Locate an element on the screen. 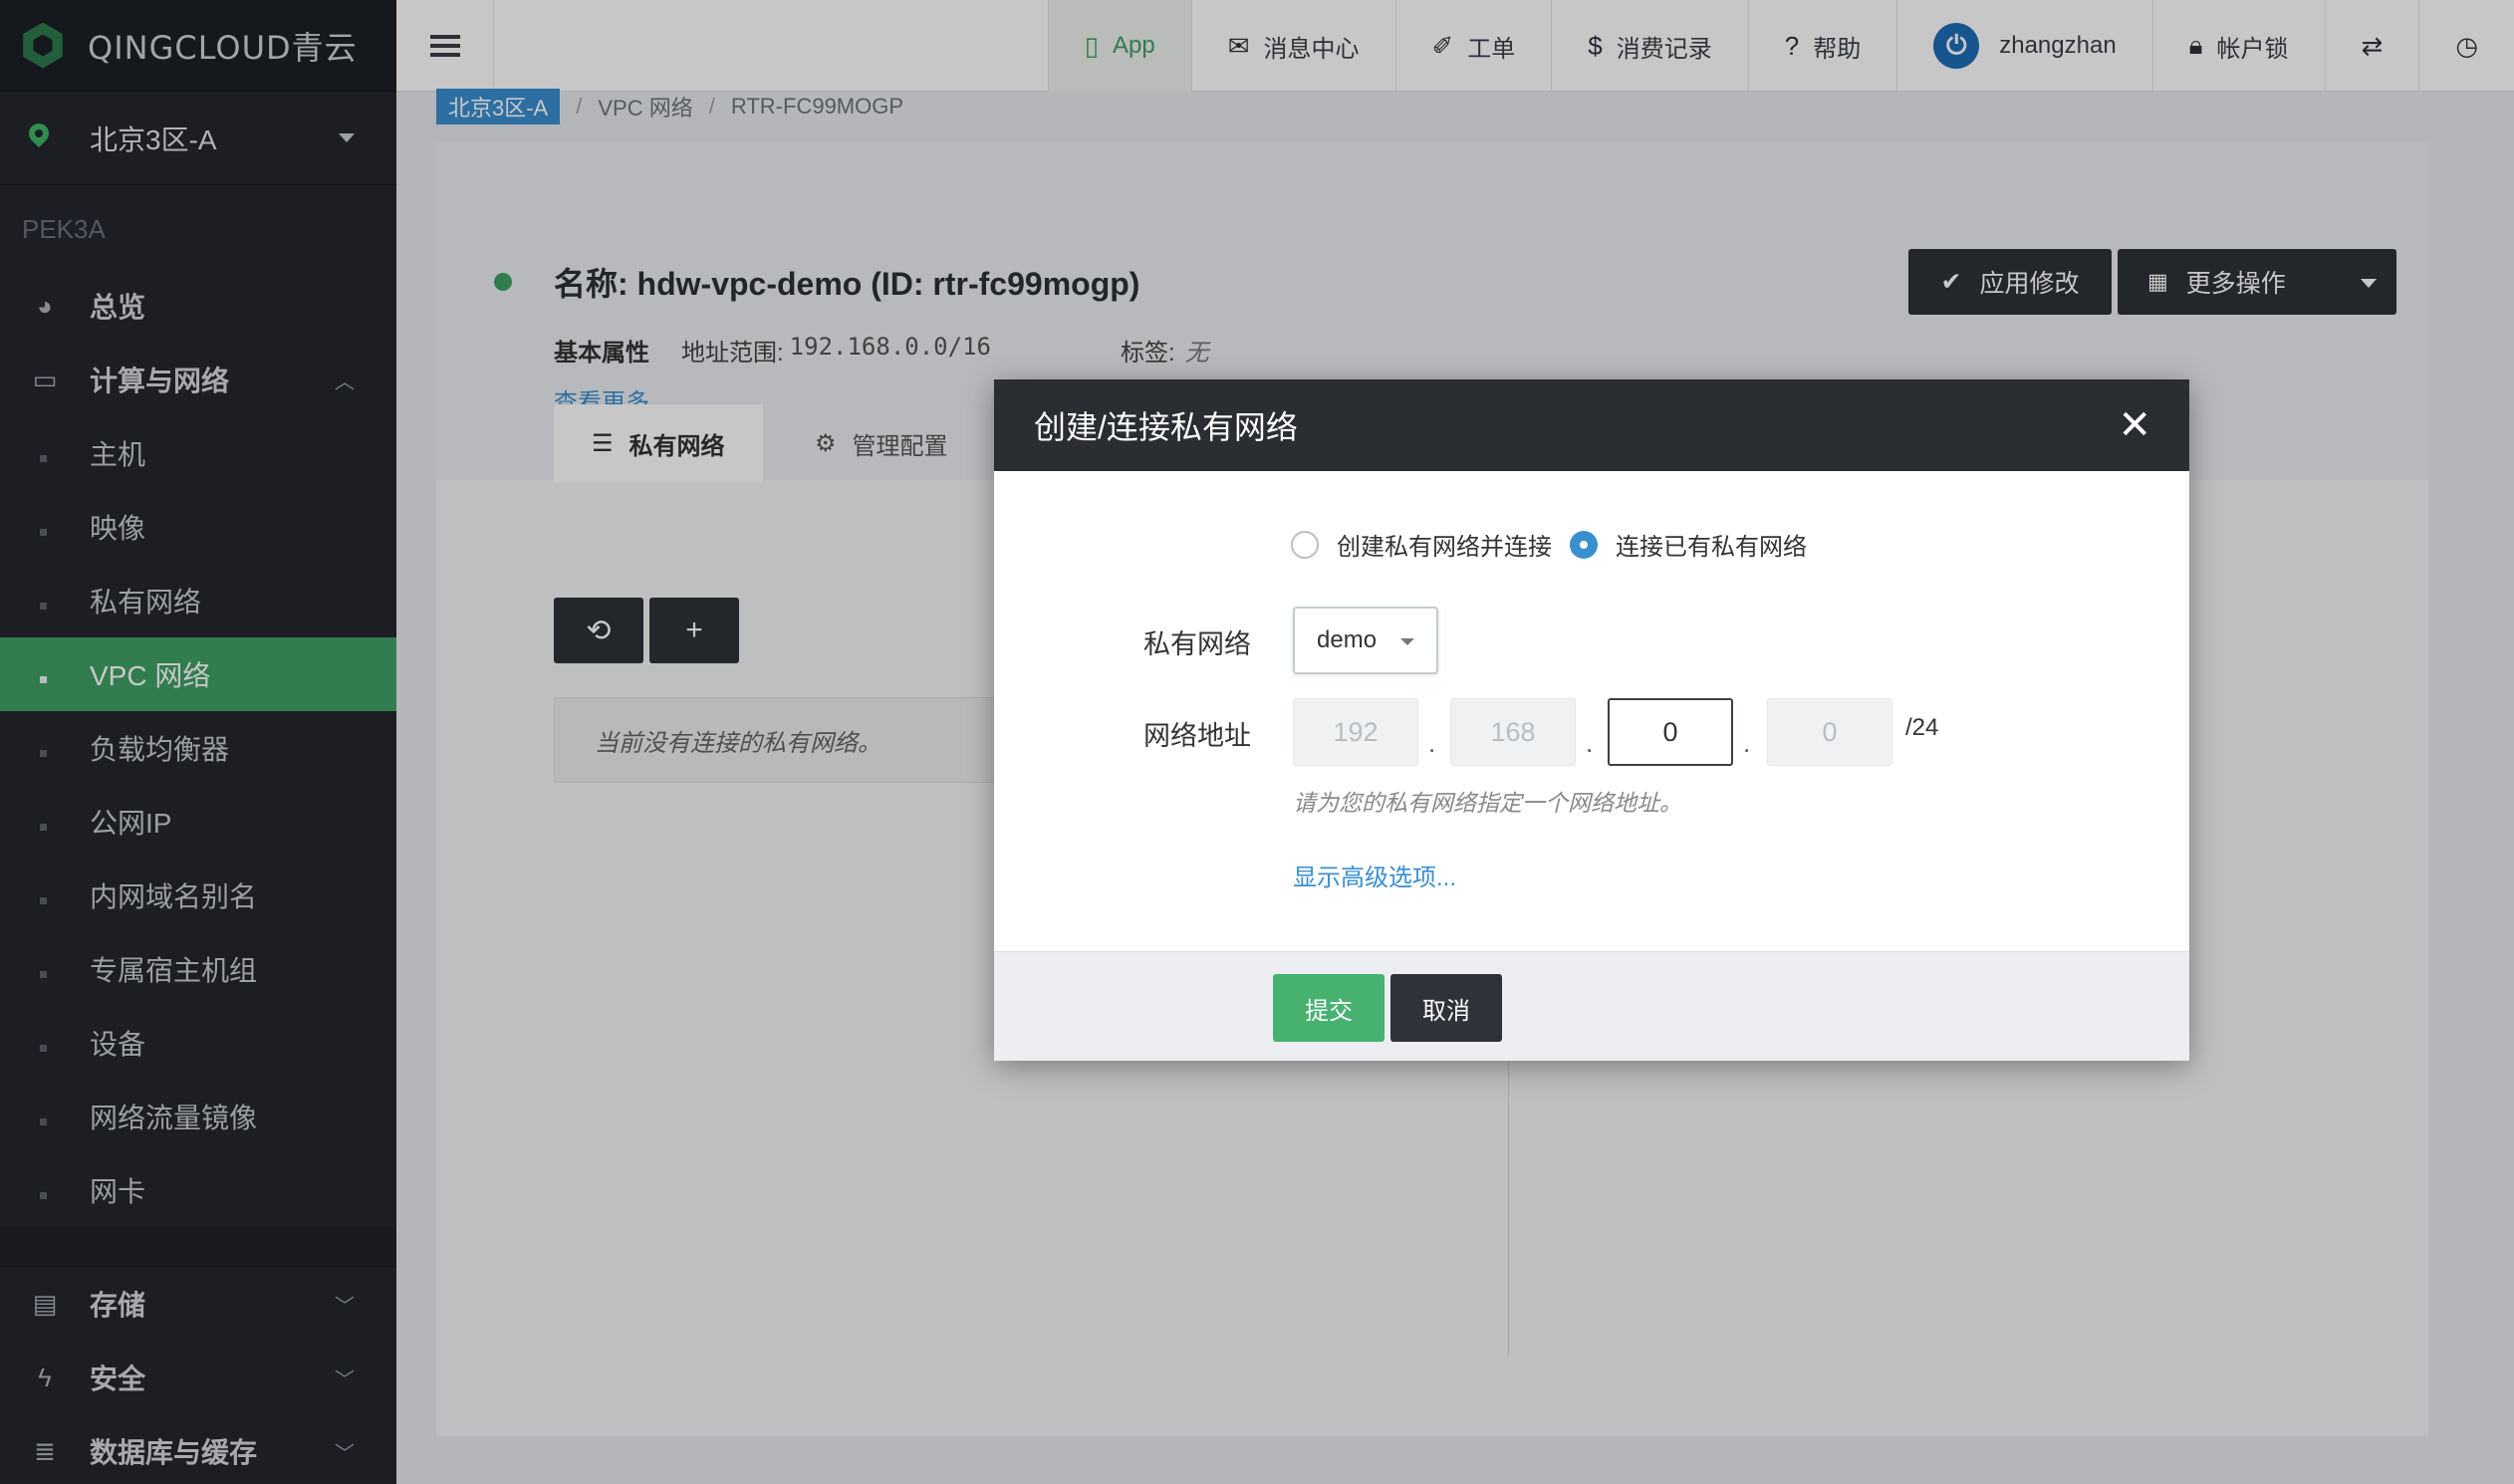 This screenshot has width=2514, height=1484. submit-button: 提交 is located at coordinates (1328, 1008).